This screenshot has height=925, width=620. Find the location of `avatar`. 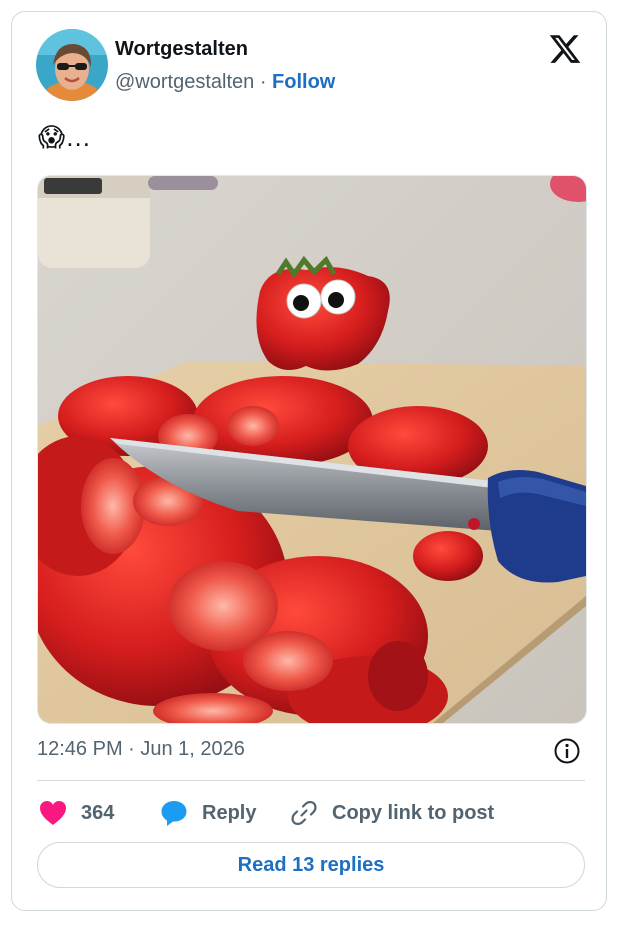

avatar is located at coordinates (72, 65).